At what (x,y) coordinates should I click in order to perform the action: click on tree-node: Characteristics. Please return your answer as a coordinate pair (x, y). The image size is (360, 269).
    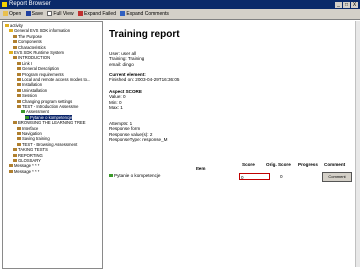
    Looking at the image, I should click on (29, 47).